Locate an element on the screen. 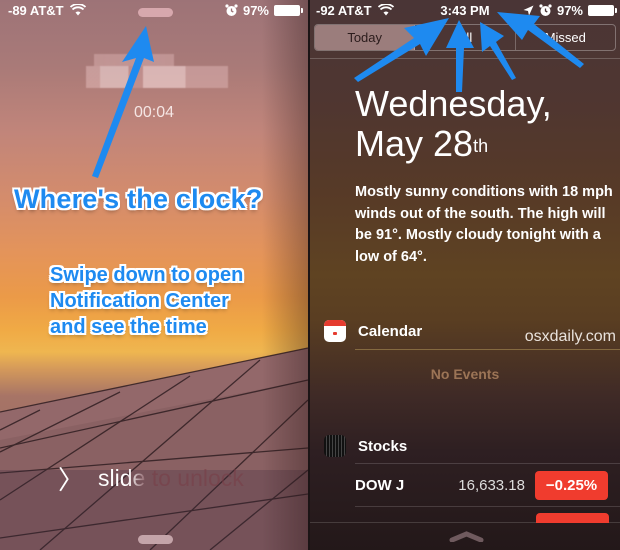 This screenshot has height=550, width=620. stock-row: DOW J 16,633.18 −0.25% is located at coordinates (481, 485).